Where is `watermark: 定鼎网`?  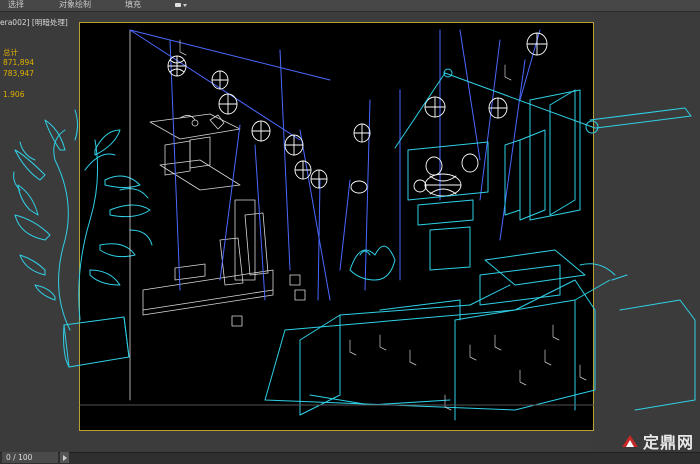
watermark: 定鼎网 is located at coordinates (657, 441).